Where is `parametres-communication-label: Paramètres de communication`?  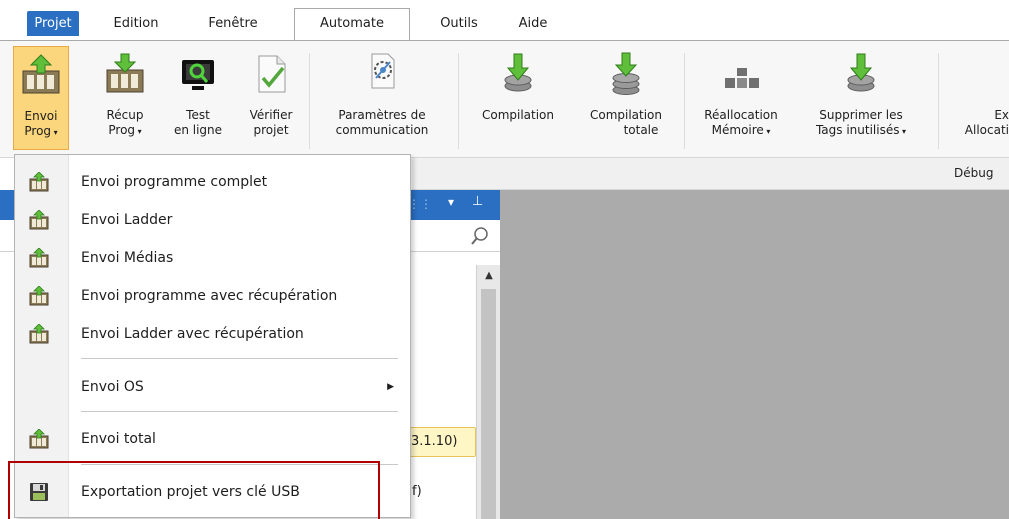
parametres-communication-label: Paramètres de communication is located at coordinates (382, 122).